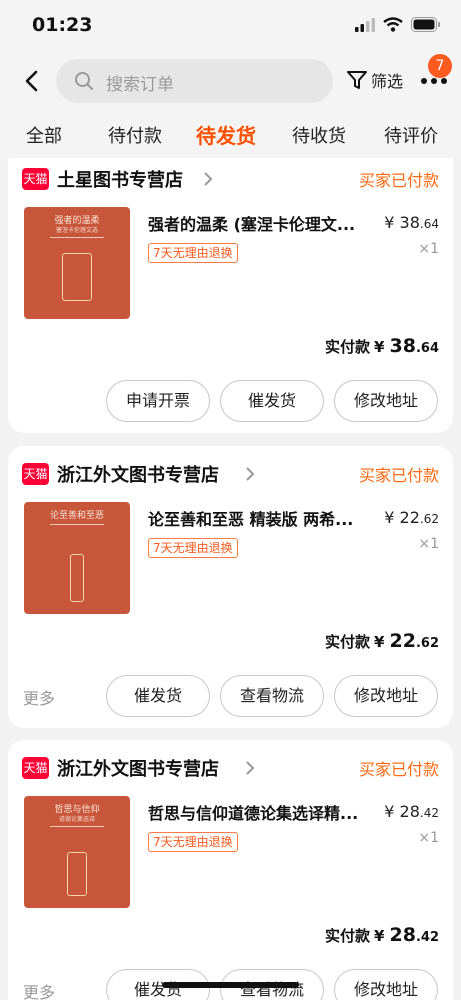  I want to click on search-row: 搜索订单 筛选 7, so click(230, 80).